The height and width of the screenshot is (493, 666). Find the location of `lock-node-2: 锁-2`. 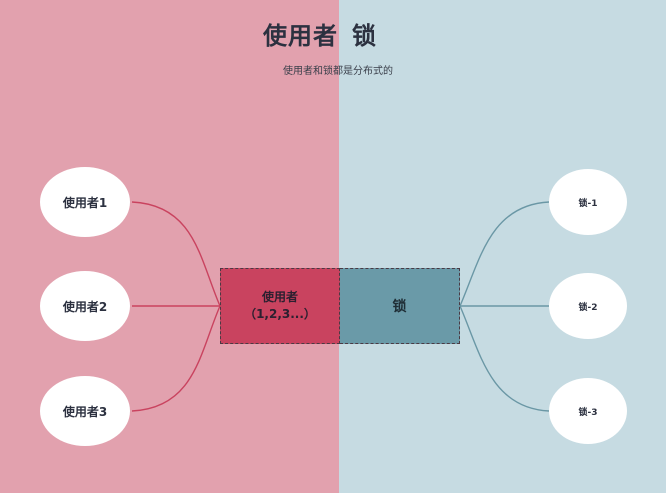

lock-node-2: 锁-2 is located at coordinates (588, 306).